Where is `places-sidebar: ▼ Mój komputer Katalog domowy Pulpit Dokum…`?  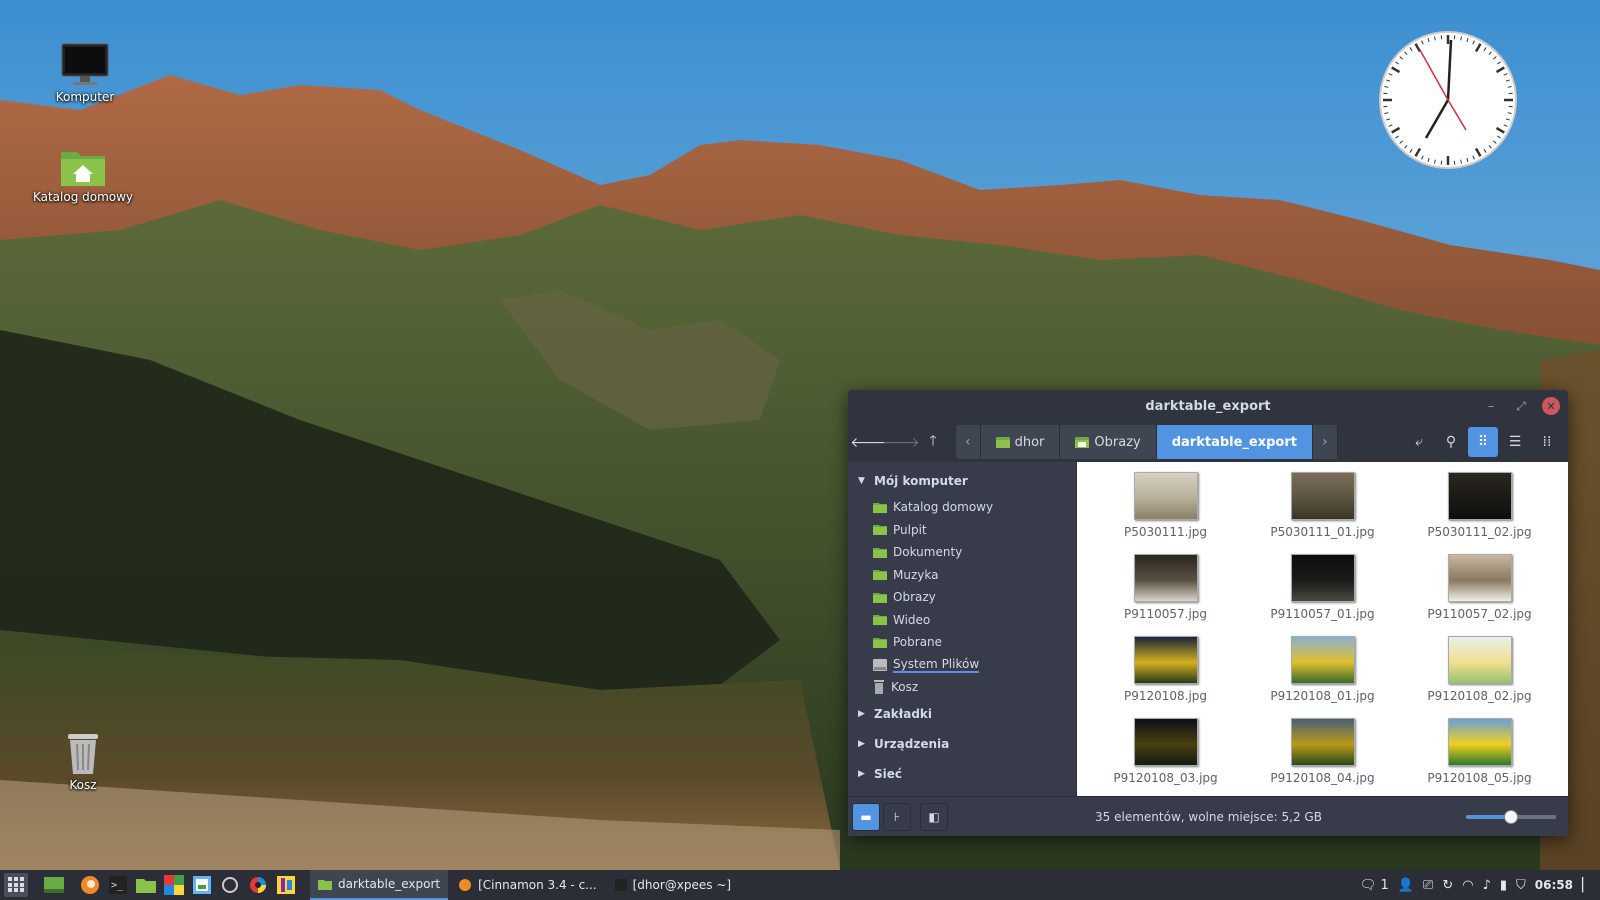 places-sidebar: ▼ Mój komputer Katalog domowy Pulpit Dokum… is located at coordinates (962, 629).